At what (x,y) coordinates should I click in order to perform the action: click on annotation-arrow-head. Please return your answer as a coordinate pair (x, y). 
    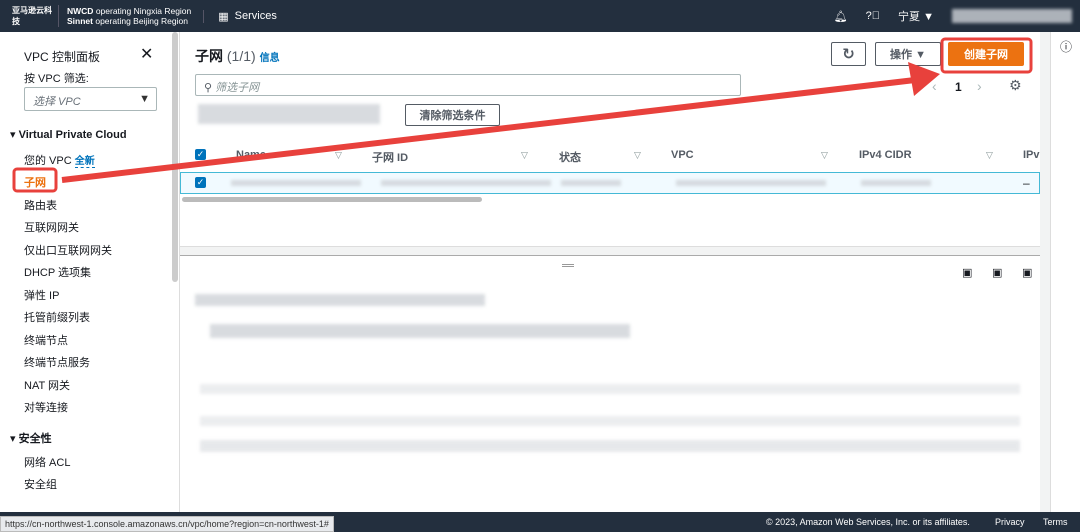
    Looking at the image, I should click on (924, 79).